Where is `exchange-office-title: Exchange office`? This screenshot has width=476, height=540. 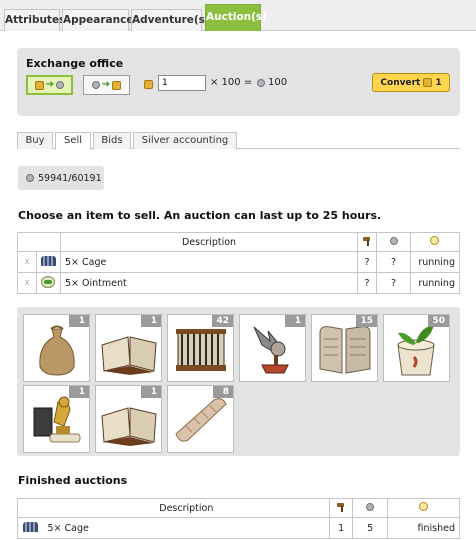
exchange-office-title: Exchange office is located at coordinates (75, 63).